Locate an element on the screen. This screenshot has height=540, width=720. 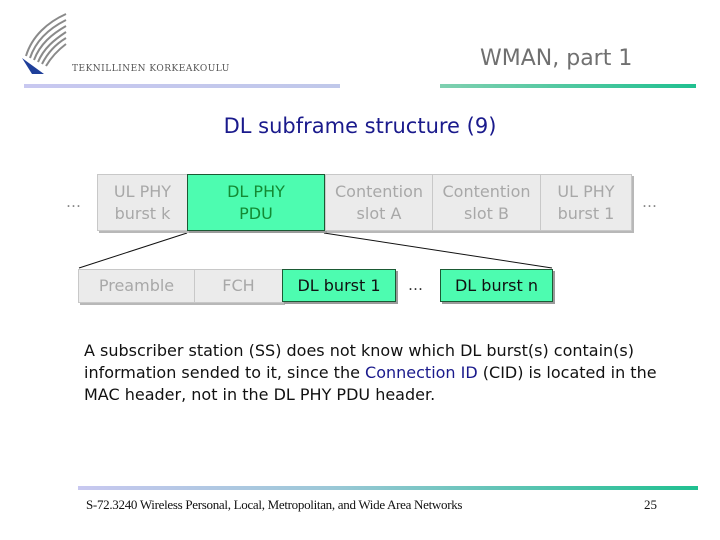
cell-preamble: Preamble is located at coordinates (136, 286).